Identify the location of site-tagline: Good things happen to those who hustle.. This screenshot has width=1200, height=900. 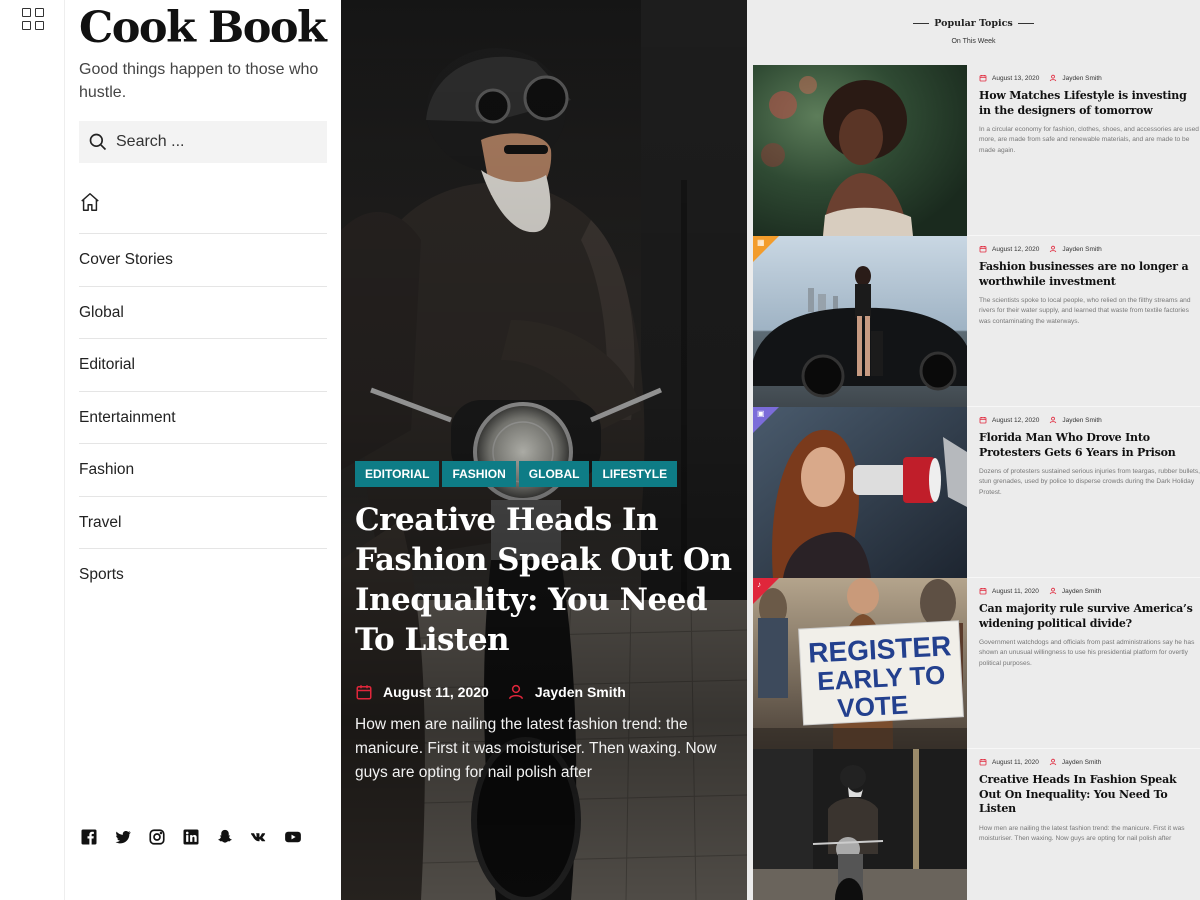
(199, 81).